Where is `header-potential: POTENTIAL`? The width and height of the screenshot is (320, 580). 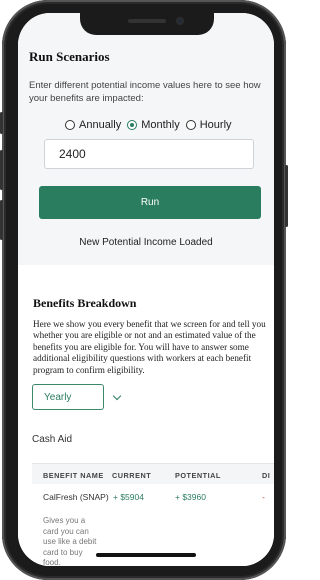 header-potential: POTENTIAL is located at coordinates (198, 475).